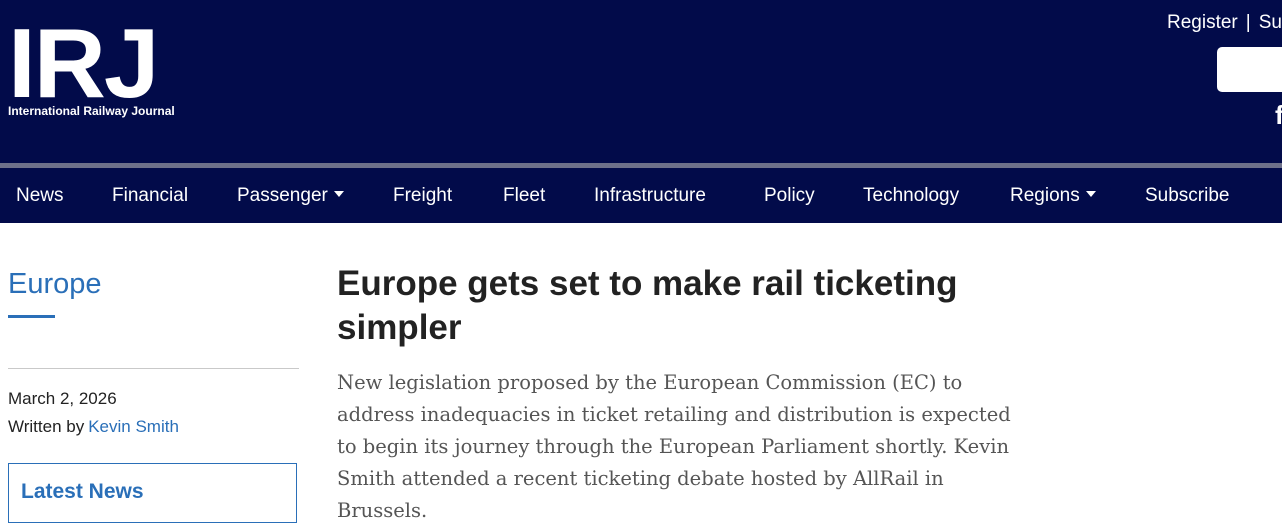  I want to click on nav-item-freight: Freight, so click(422, 195).